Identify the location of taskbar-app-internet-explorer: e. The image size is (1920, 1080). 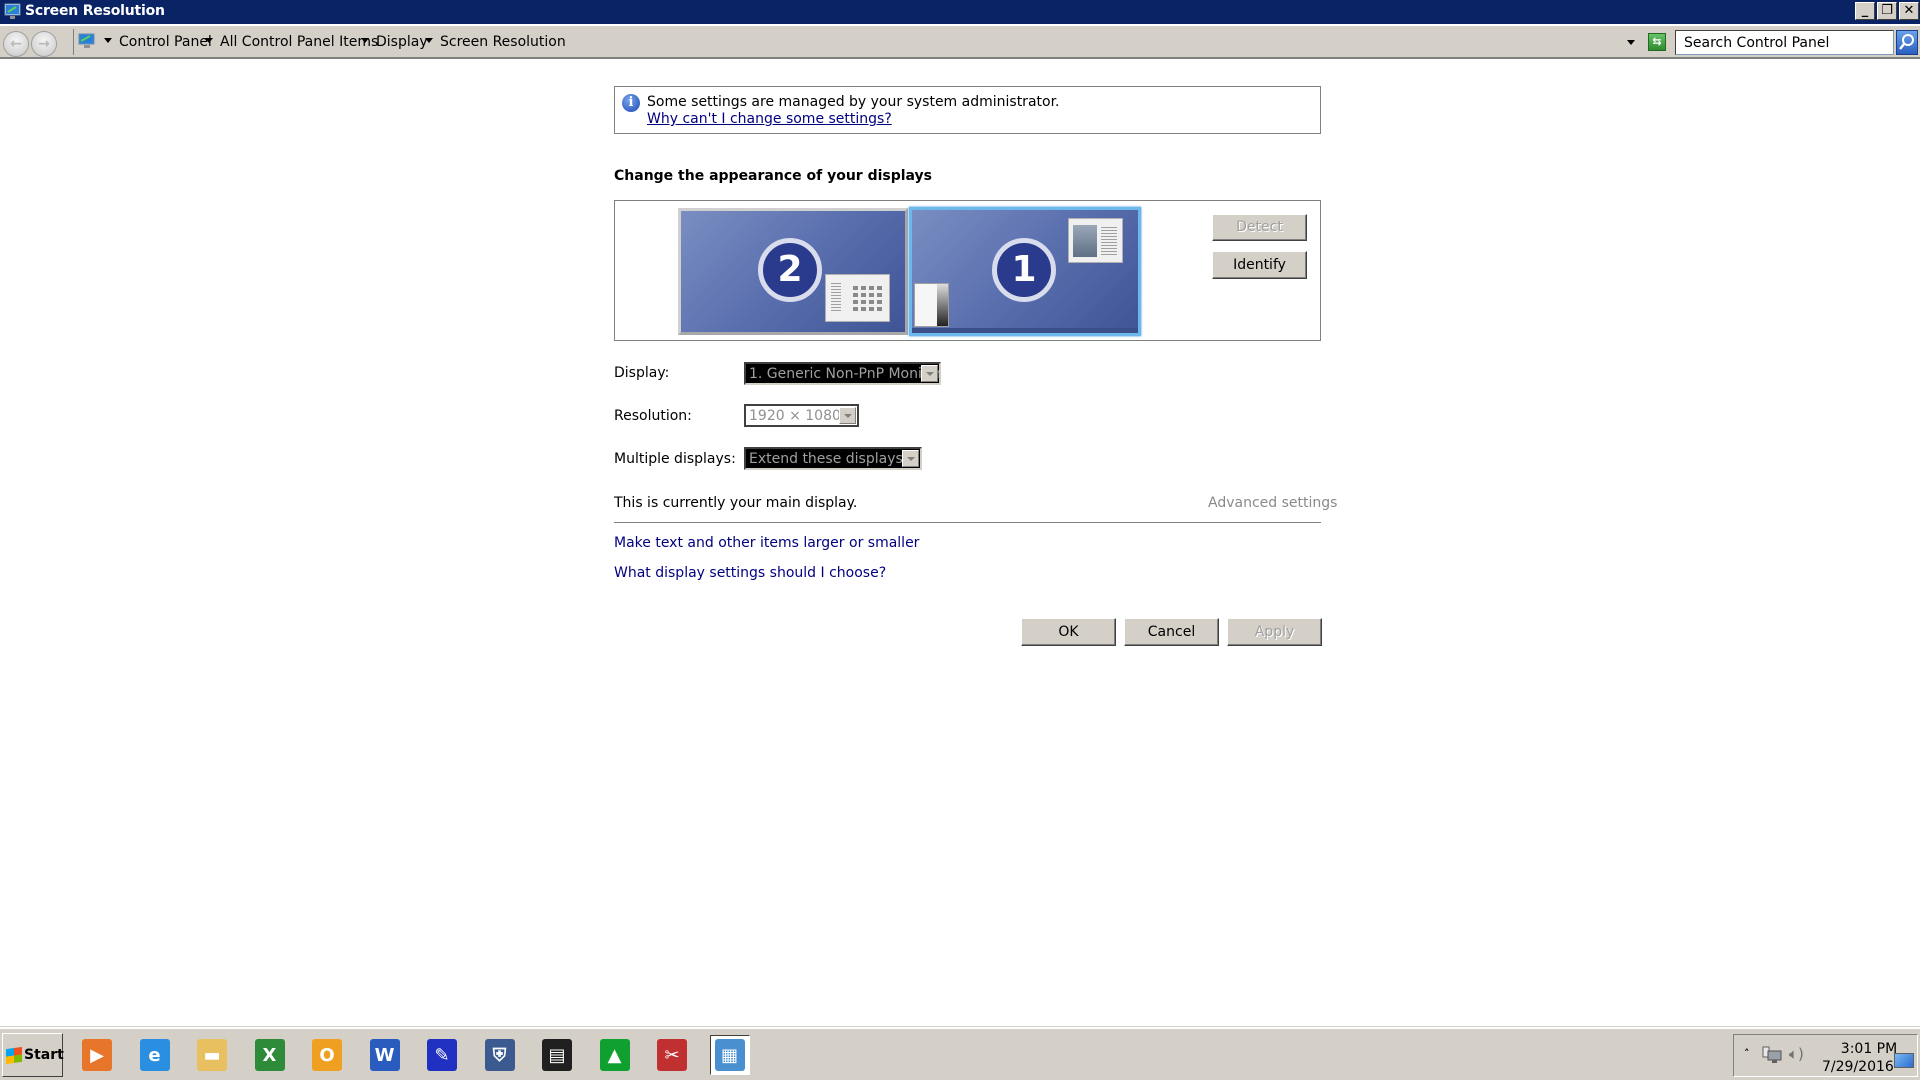
(155, 1055).